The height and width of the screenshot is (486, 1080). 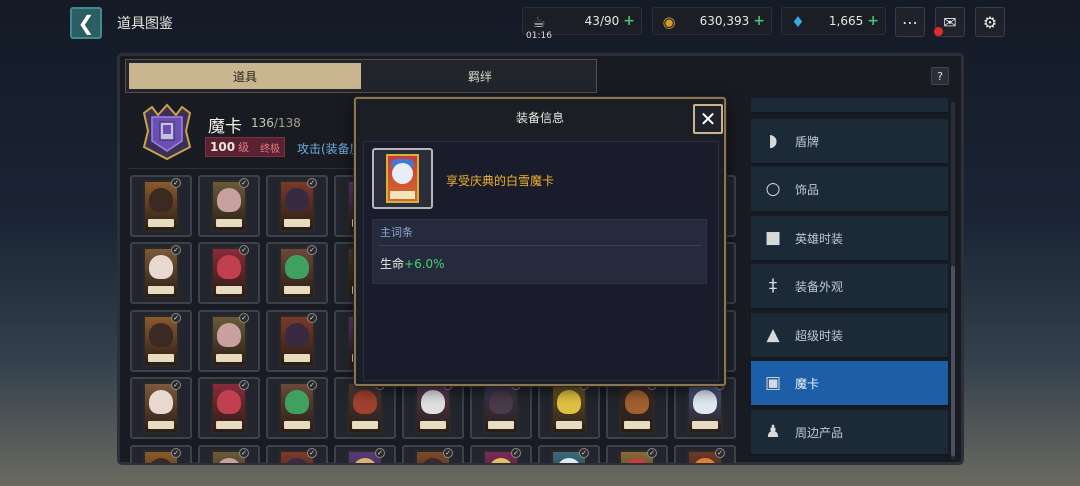 I want to click on stamina-plus-button: +, so click(x=629, y=21).